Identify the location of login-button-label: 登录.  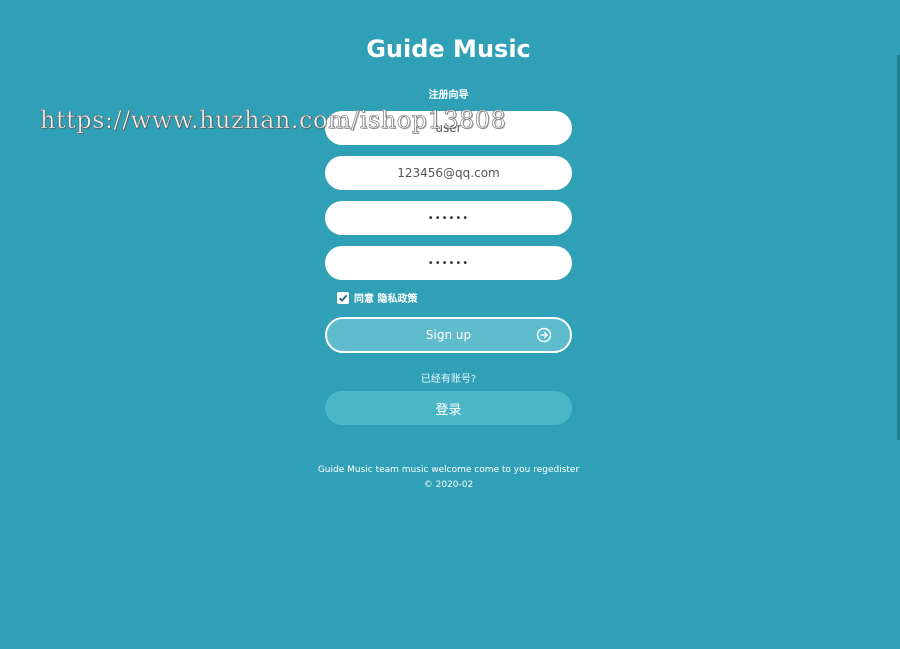
(448, 410).